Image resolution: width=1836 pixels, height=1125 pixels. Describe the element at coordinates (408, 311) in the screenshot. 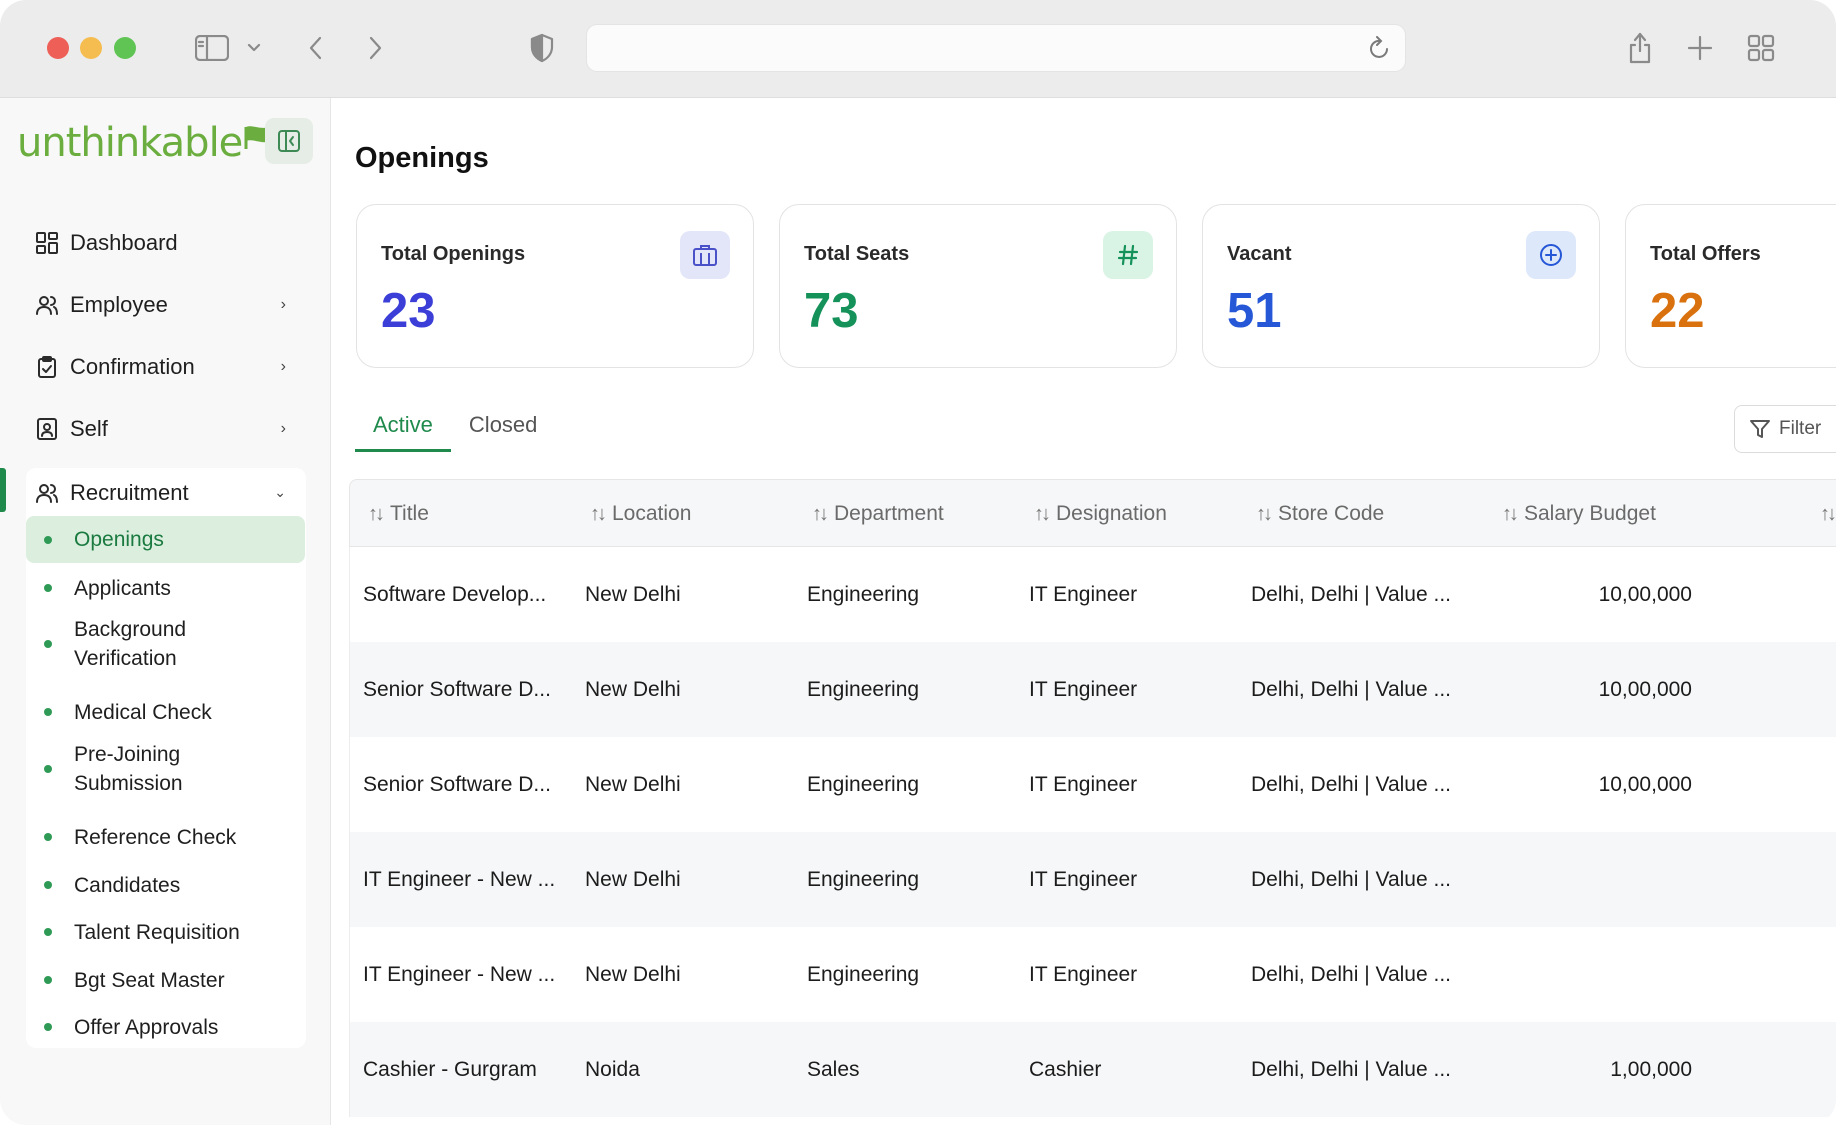

I see `stat-value: 23` at that location.